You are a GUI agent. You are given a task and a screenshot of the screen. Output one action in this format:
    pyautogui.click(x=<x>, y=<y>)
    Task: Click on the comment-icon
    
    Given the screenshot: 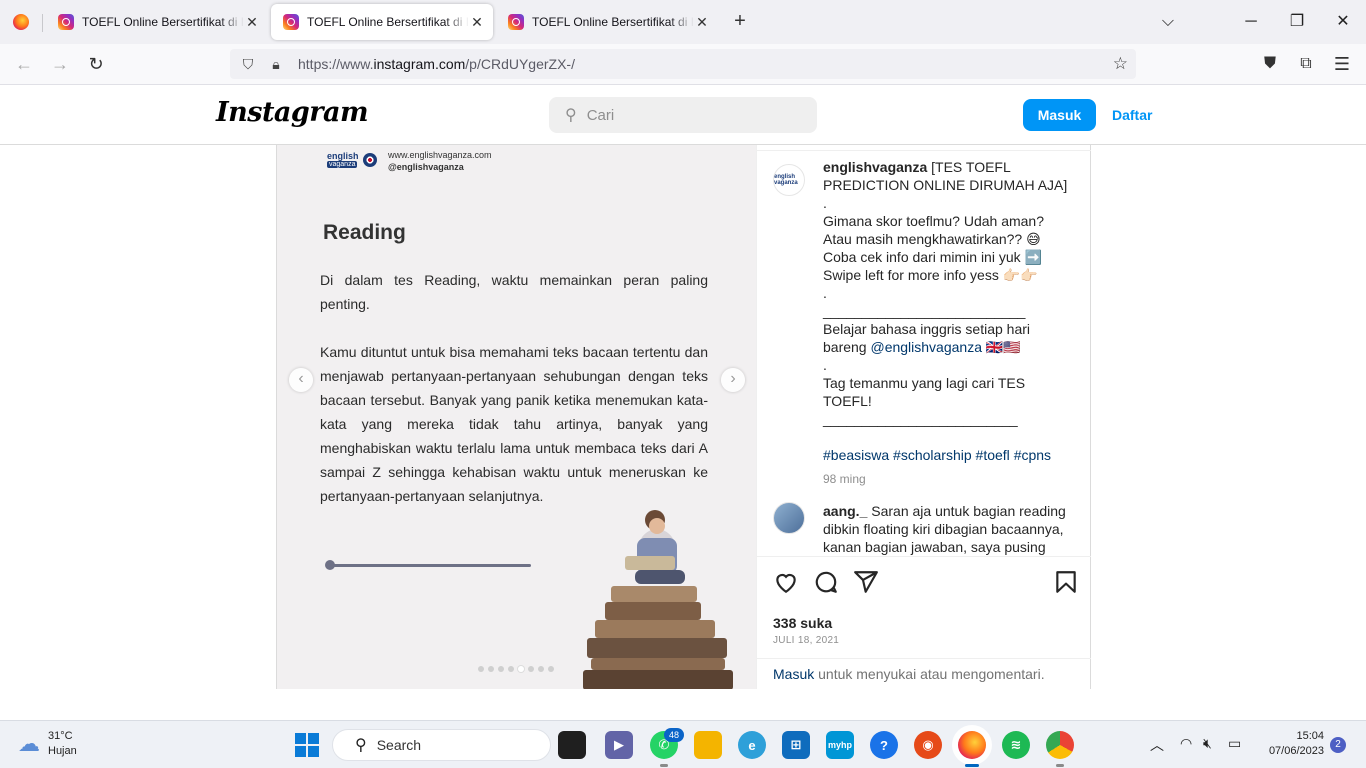 What is the action you would take?
    pyautogui.click(x=826, y=582)
    